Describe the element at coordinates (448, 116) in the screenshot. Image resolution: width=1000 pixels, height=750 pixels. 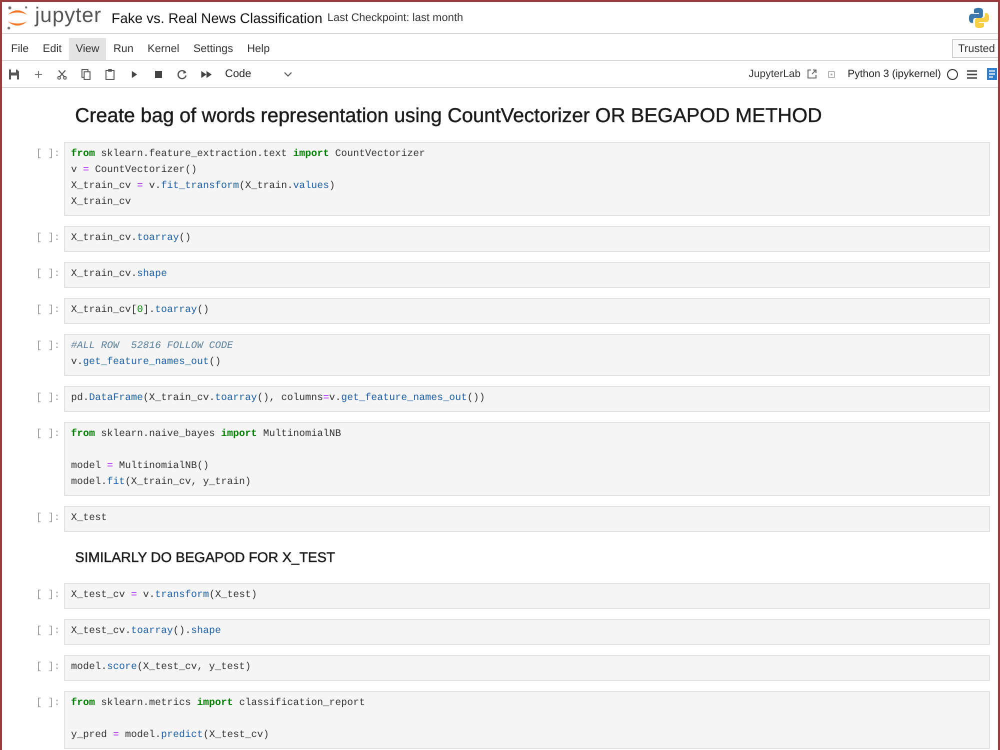
I see `markdown-heading: Create bag of words representation using CountVectorizer OR BEGAPOD METHOD` at that location.